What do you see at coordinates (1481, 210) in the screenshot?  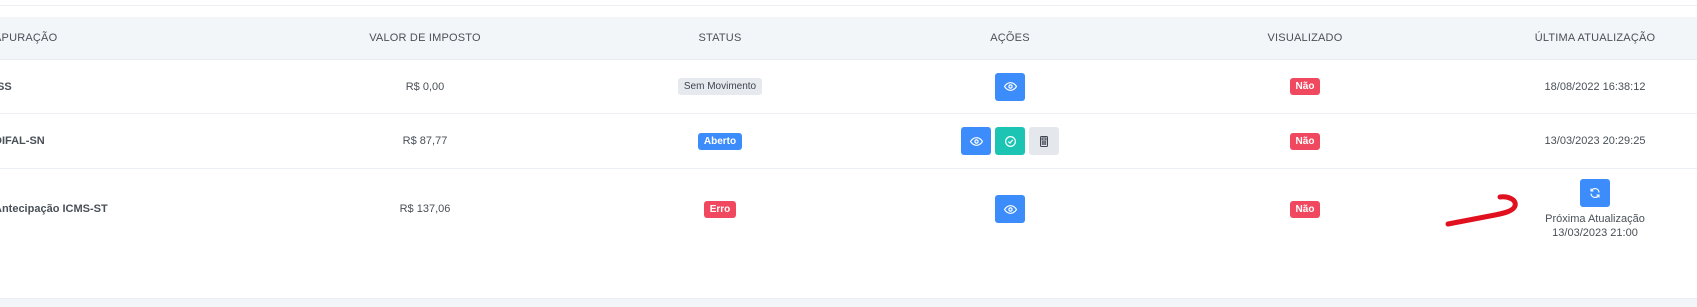 I see `annotation-scribble` at bounding box center [1481, 210].